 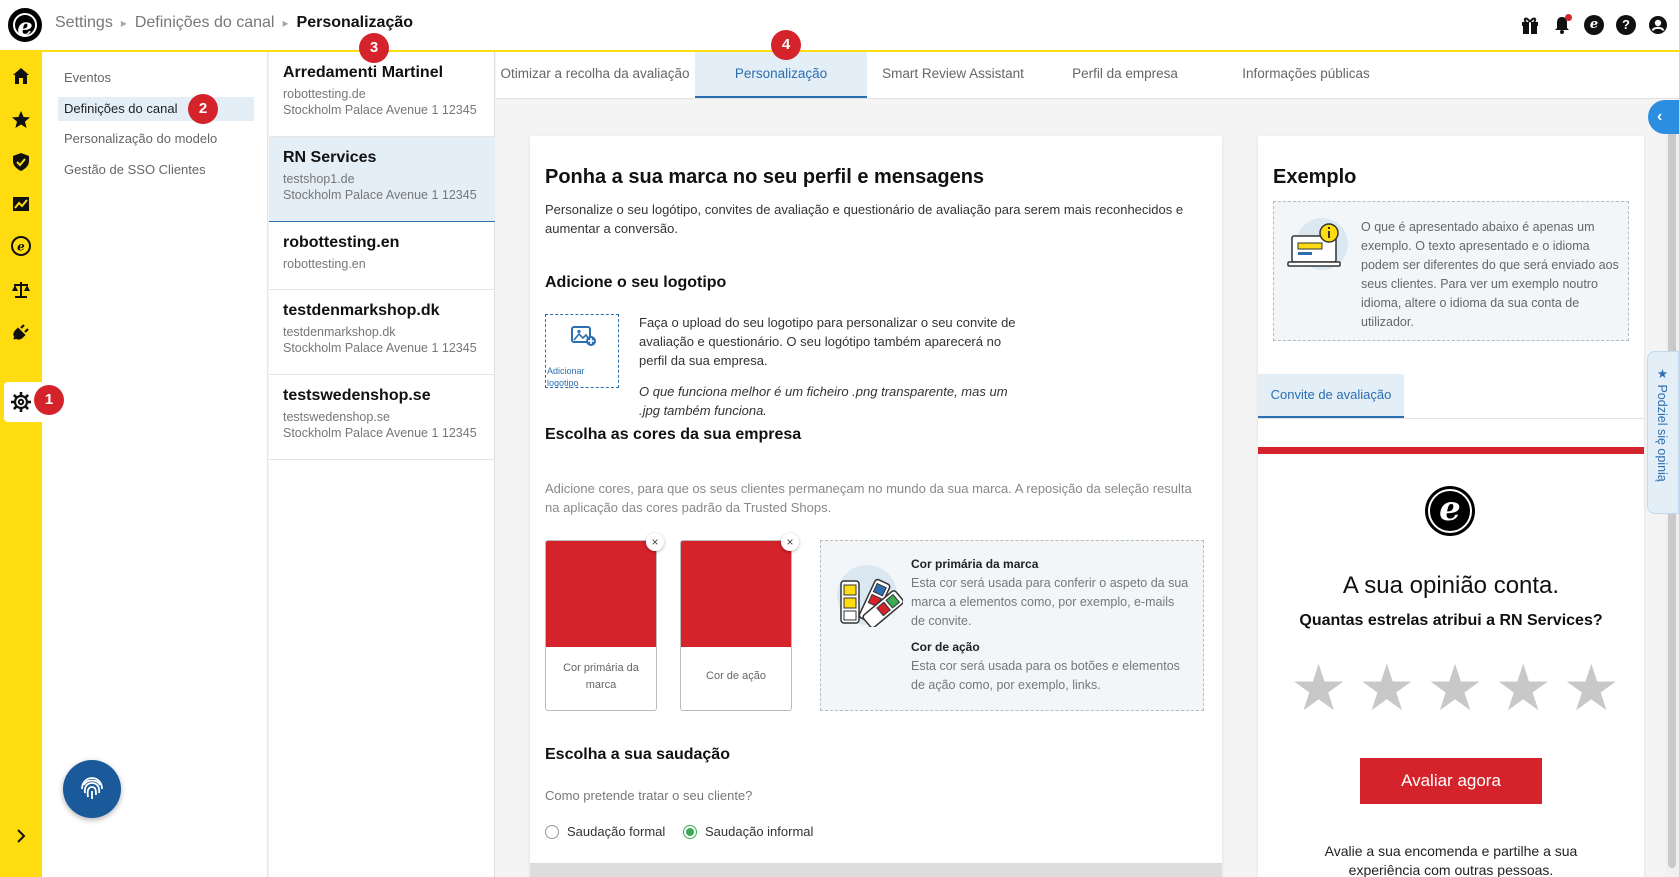 I want to click on submenu-item-template-customization: Personalização do modelo, so click(x=156, y=139).